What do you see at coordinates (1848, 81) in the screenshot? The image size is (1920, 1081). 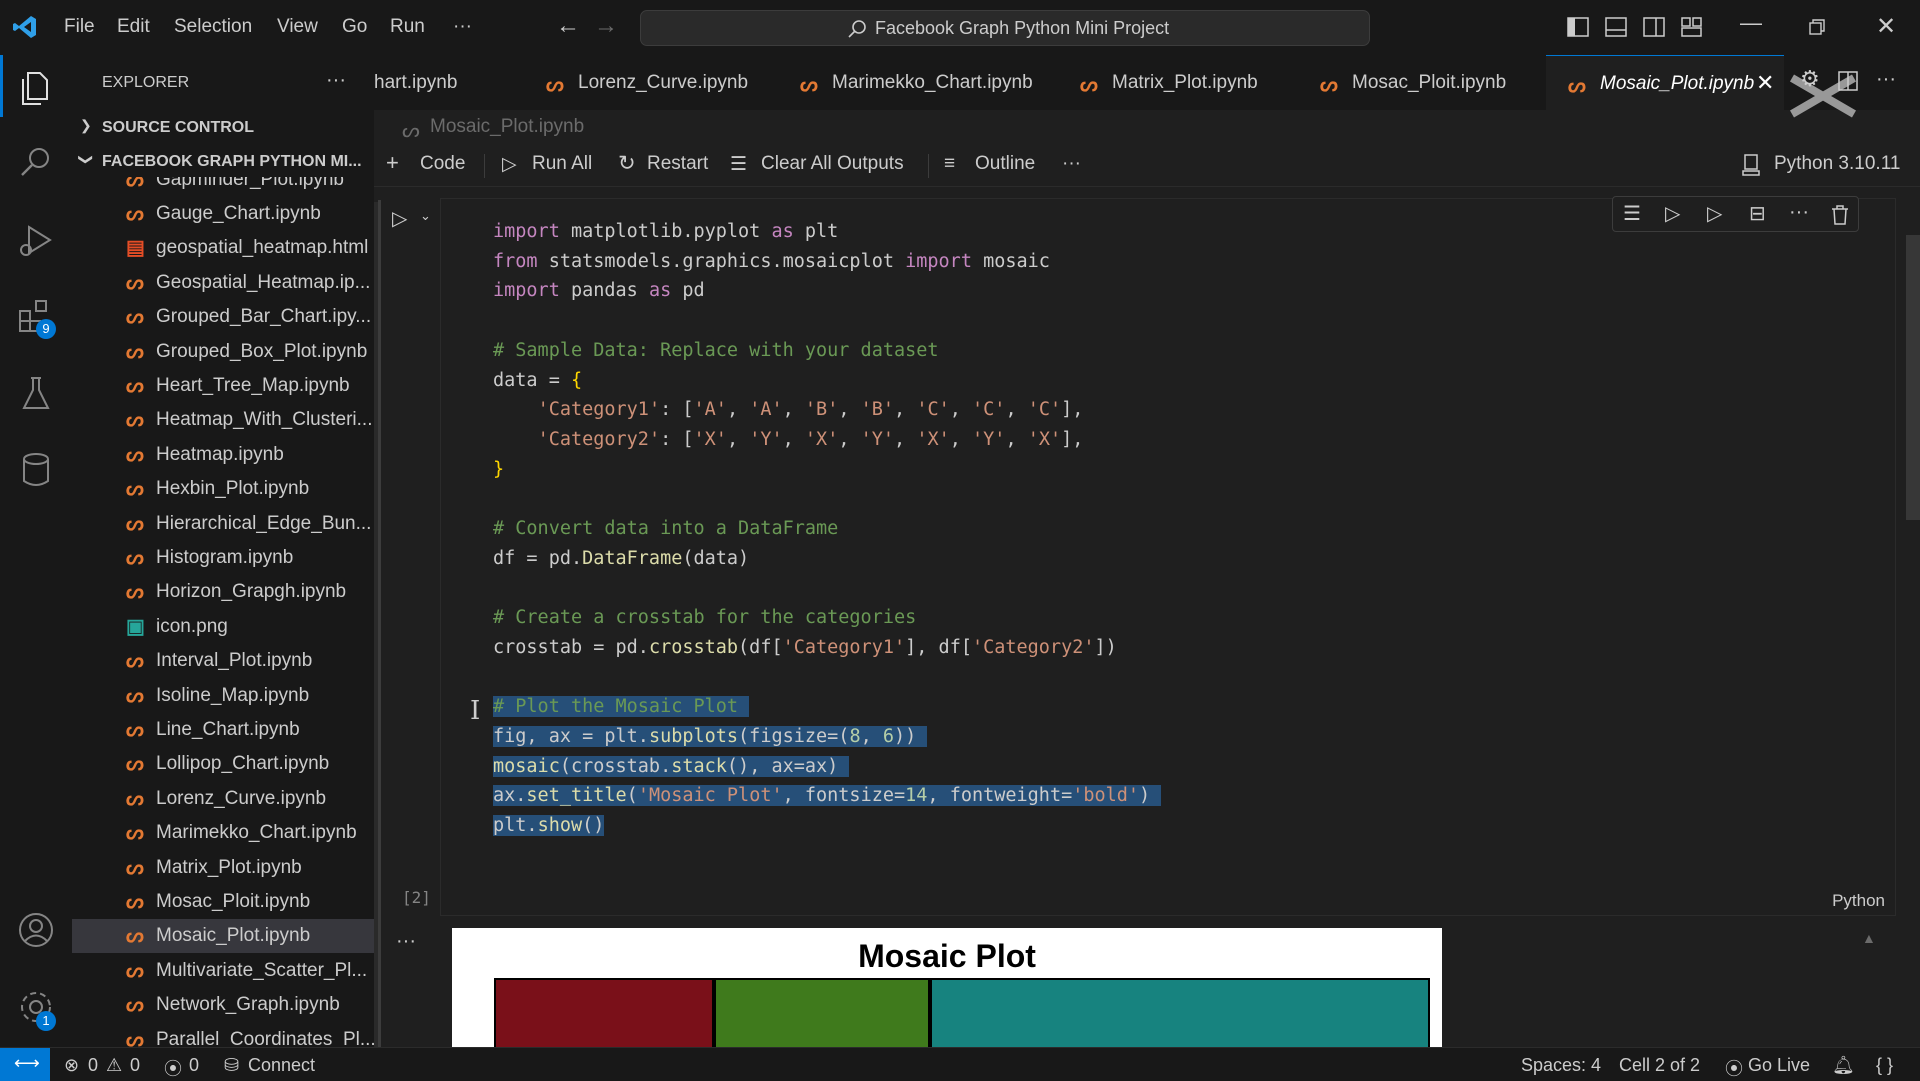 I see `split-editor-icon` at bounding box center [1848, 81].